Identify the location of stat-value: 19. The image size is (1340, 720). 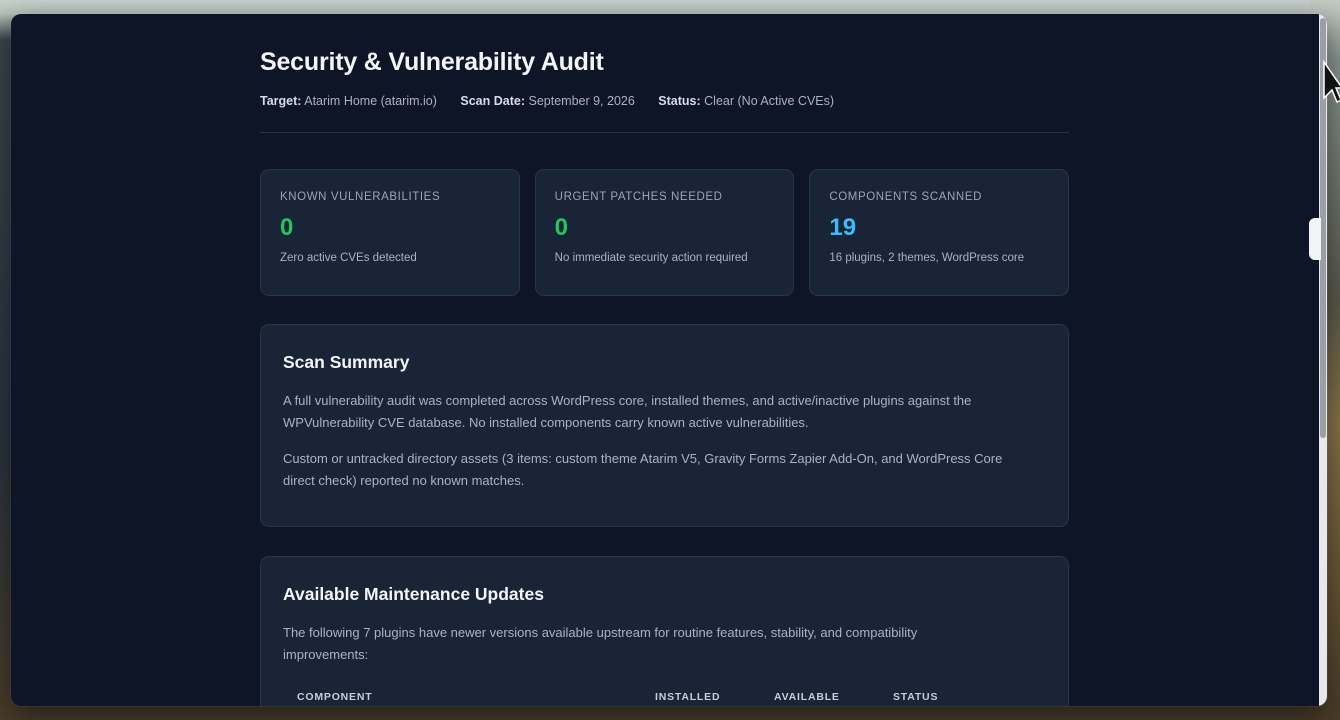
(843, 227).